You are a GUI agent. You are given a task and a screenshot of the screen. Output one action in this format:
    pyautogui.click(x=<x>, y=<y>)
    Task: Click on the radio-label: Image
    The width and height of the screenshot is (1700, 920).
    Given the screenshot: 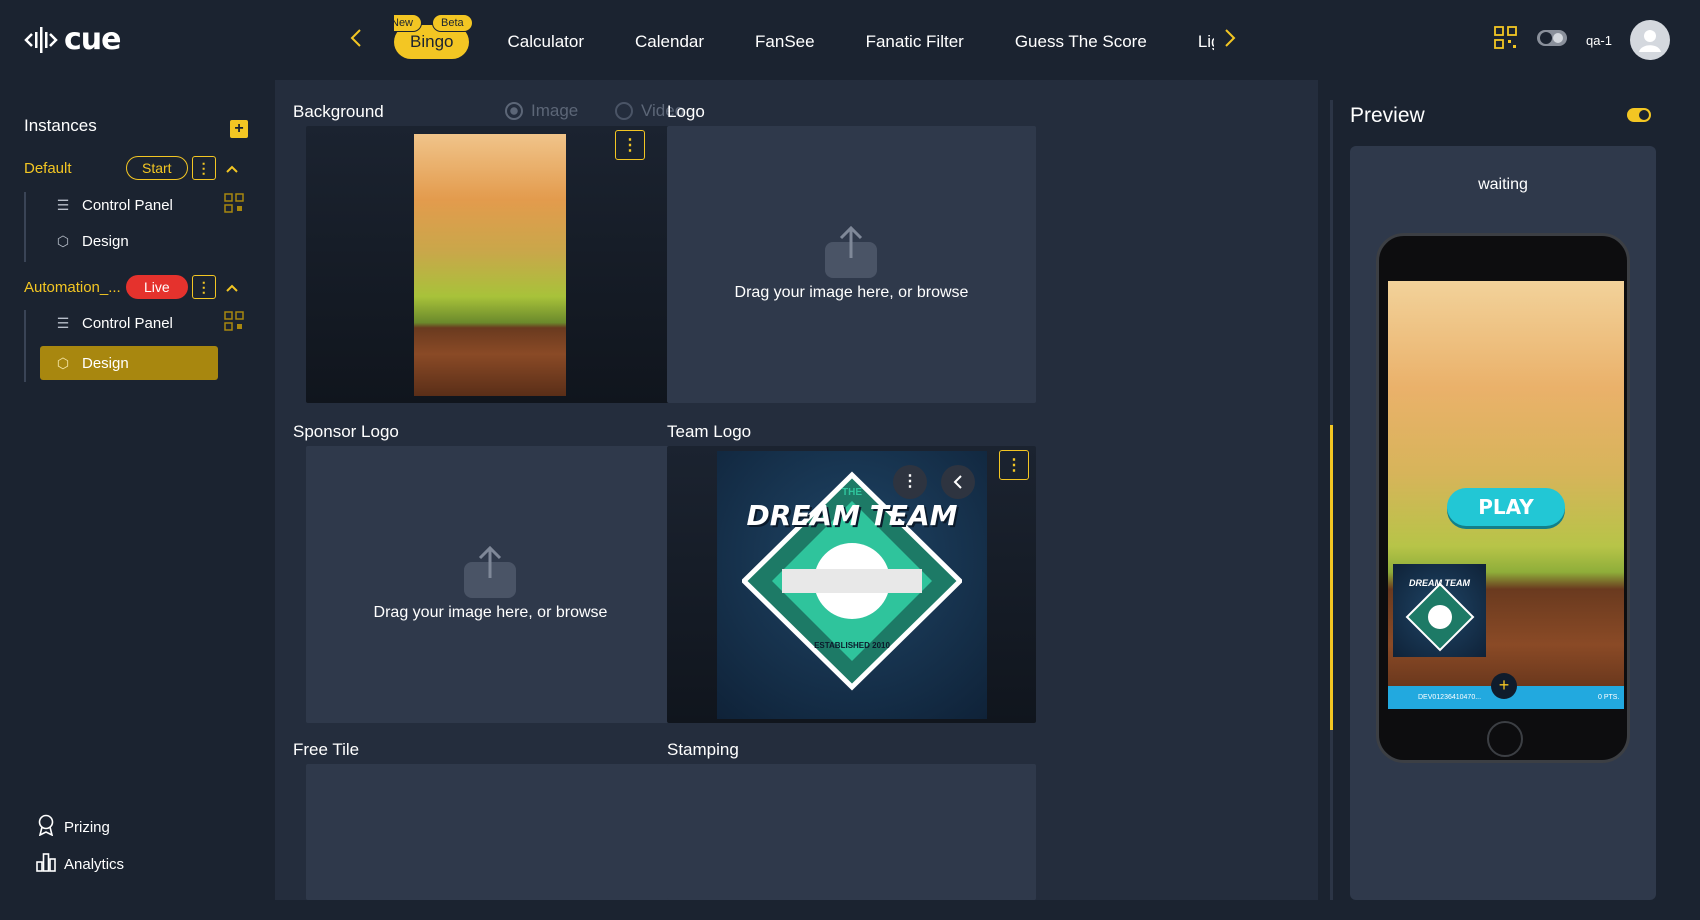 What is the action you would take?
    pyautogui.click(x=555, y=110)
    